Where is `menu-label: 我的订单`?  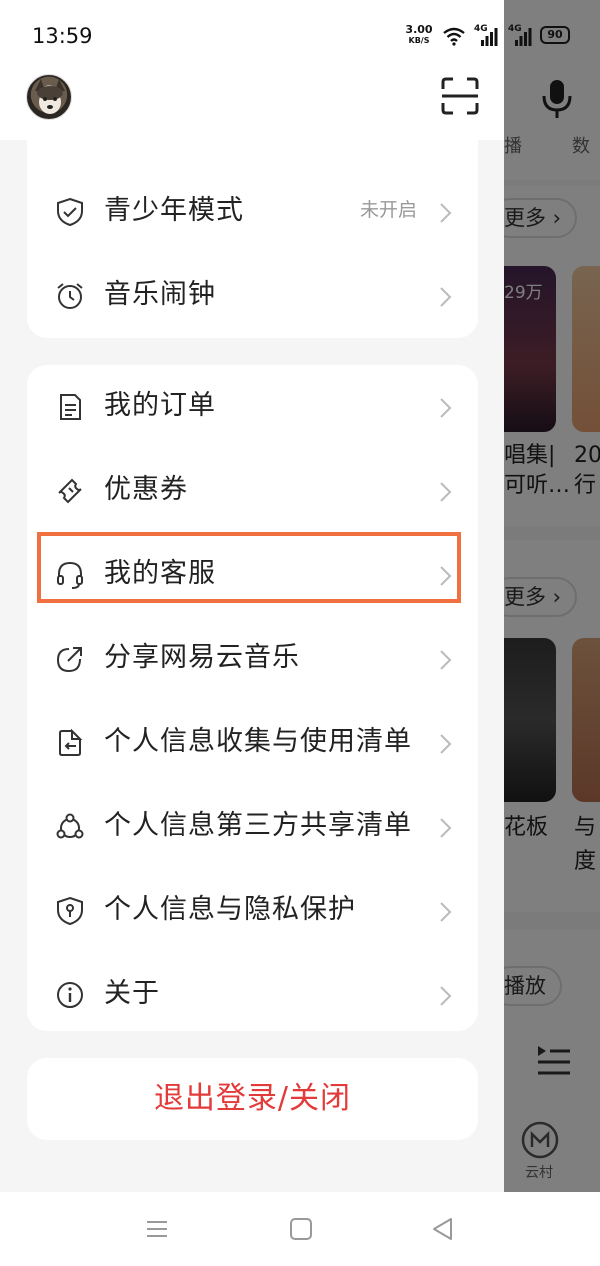 menu-label: 我的订单 is located at coordinates (160, 405).